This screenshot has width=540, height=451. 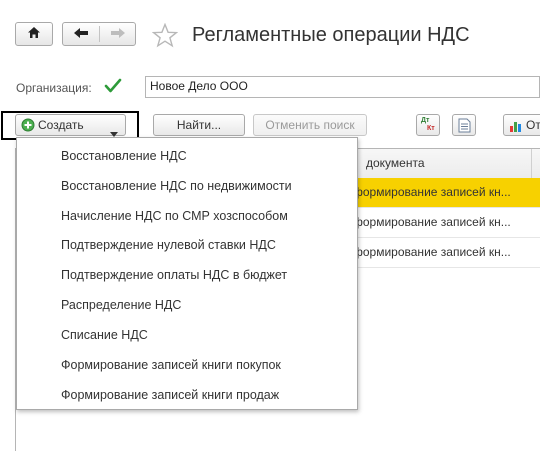 What do you see at coordinates (61, 125) in the screenshot?
I see `create-button-label: Создать` at bounding box center [61, 125].